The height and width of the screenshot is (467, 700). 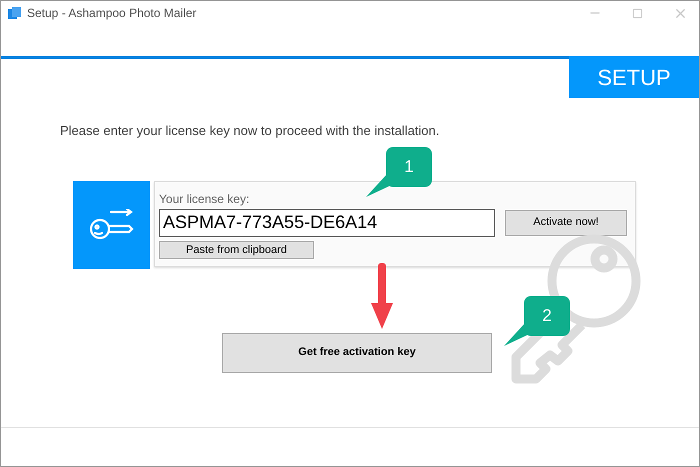 I want to click on arrow-annotation, so click(x=382, y=296).